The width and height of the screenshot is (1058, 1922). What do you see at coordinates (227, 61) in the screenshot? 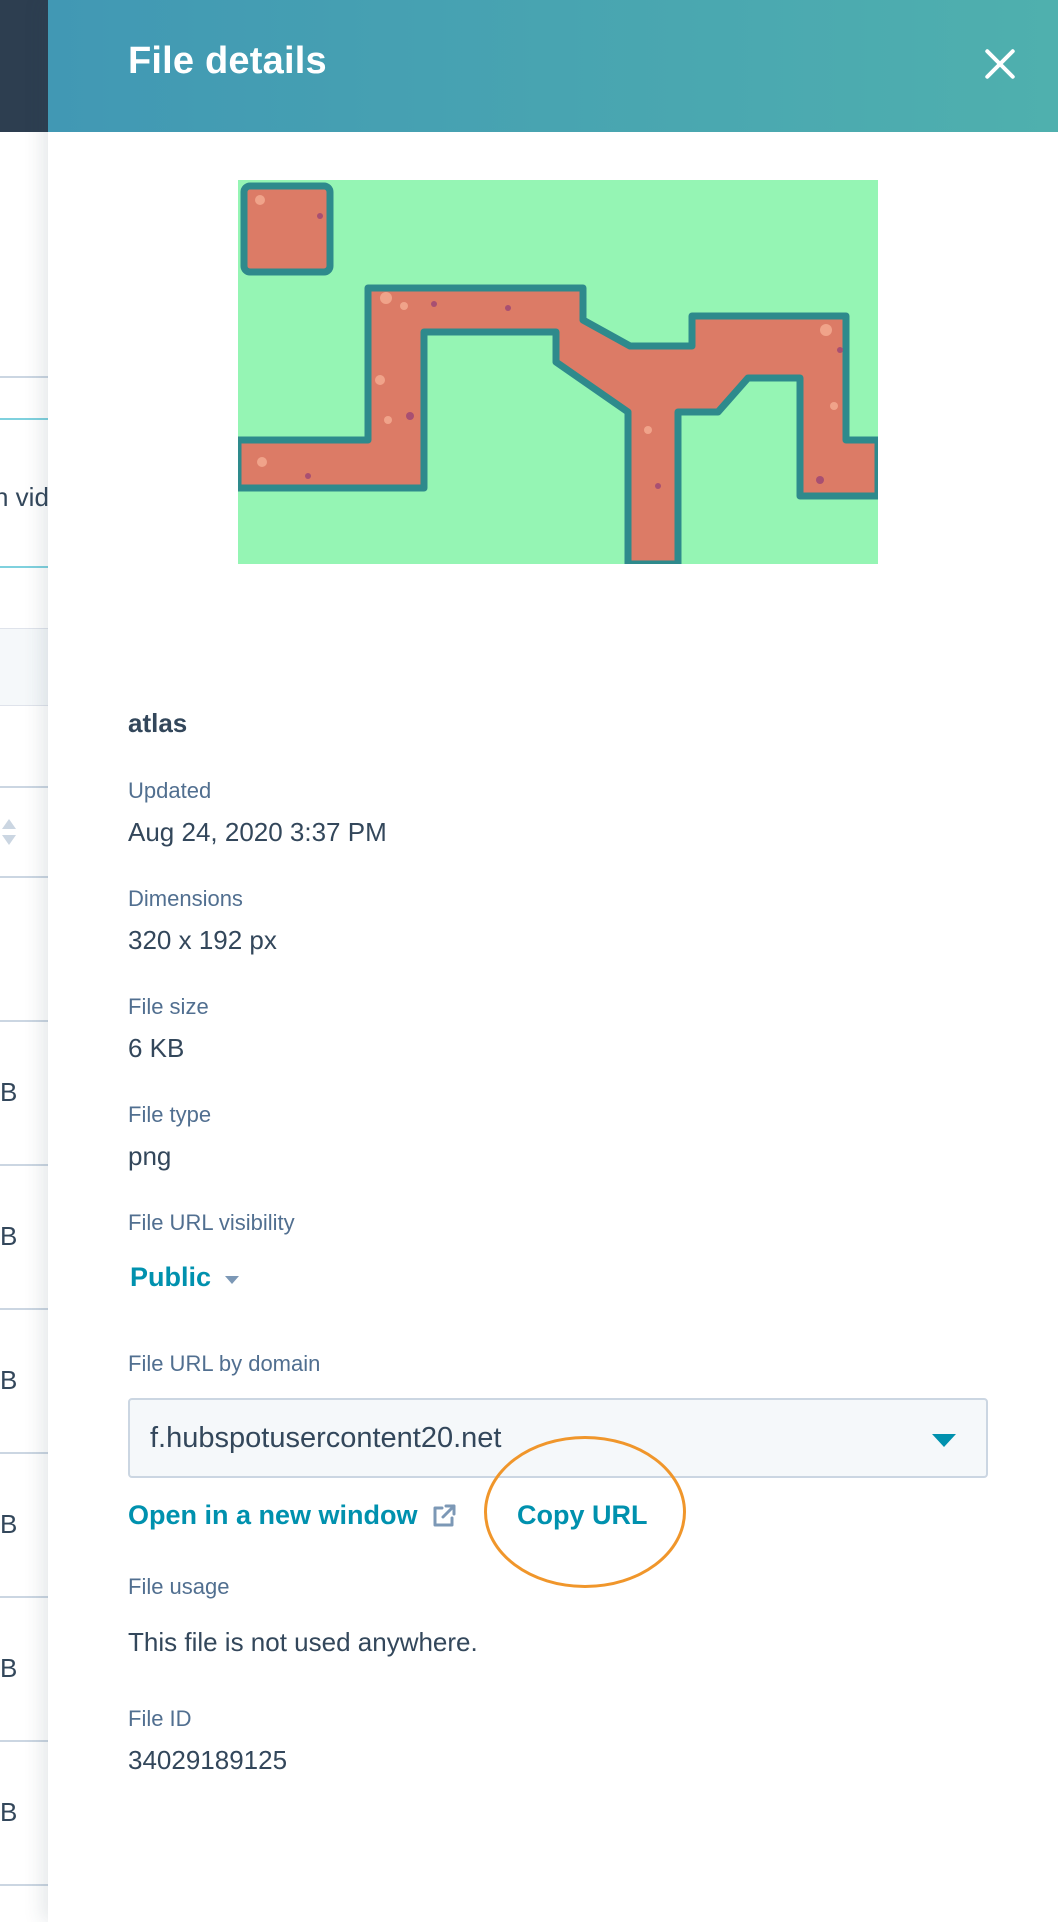
I see `panel-title: File details` at bounding box center [227, 61].